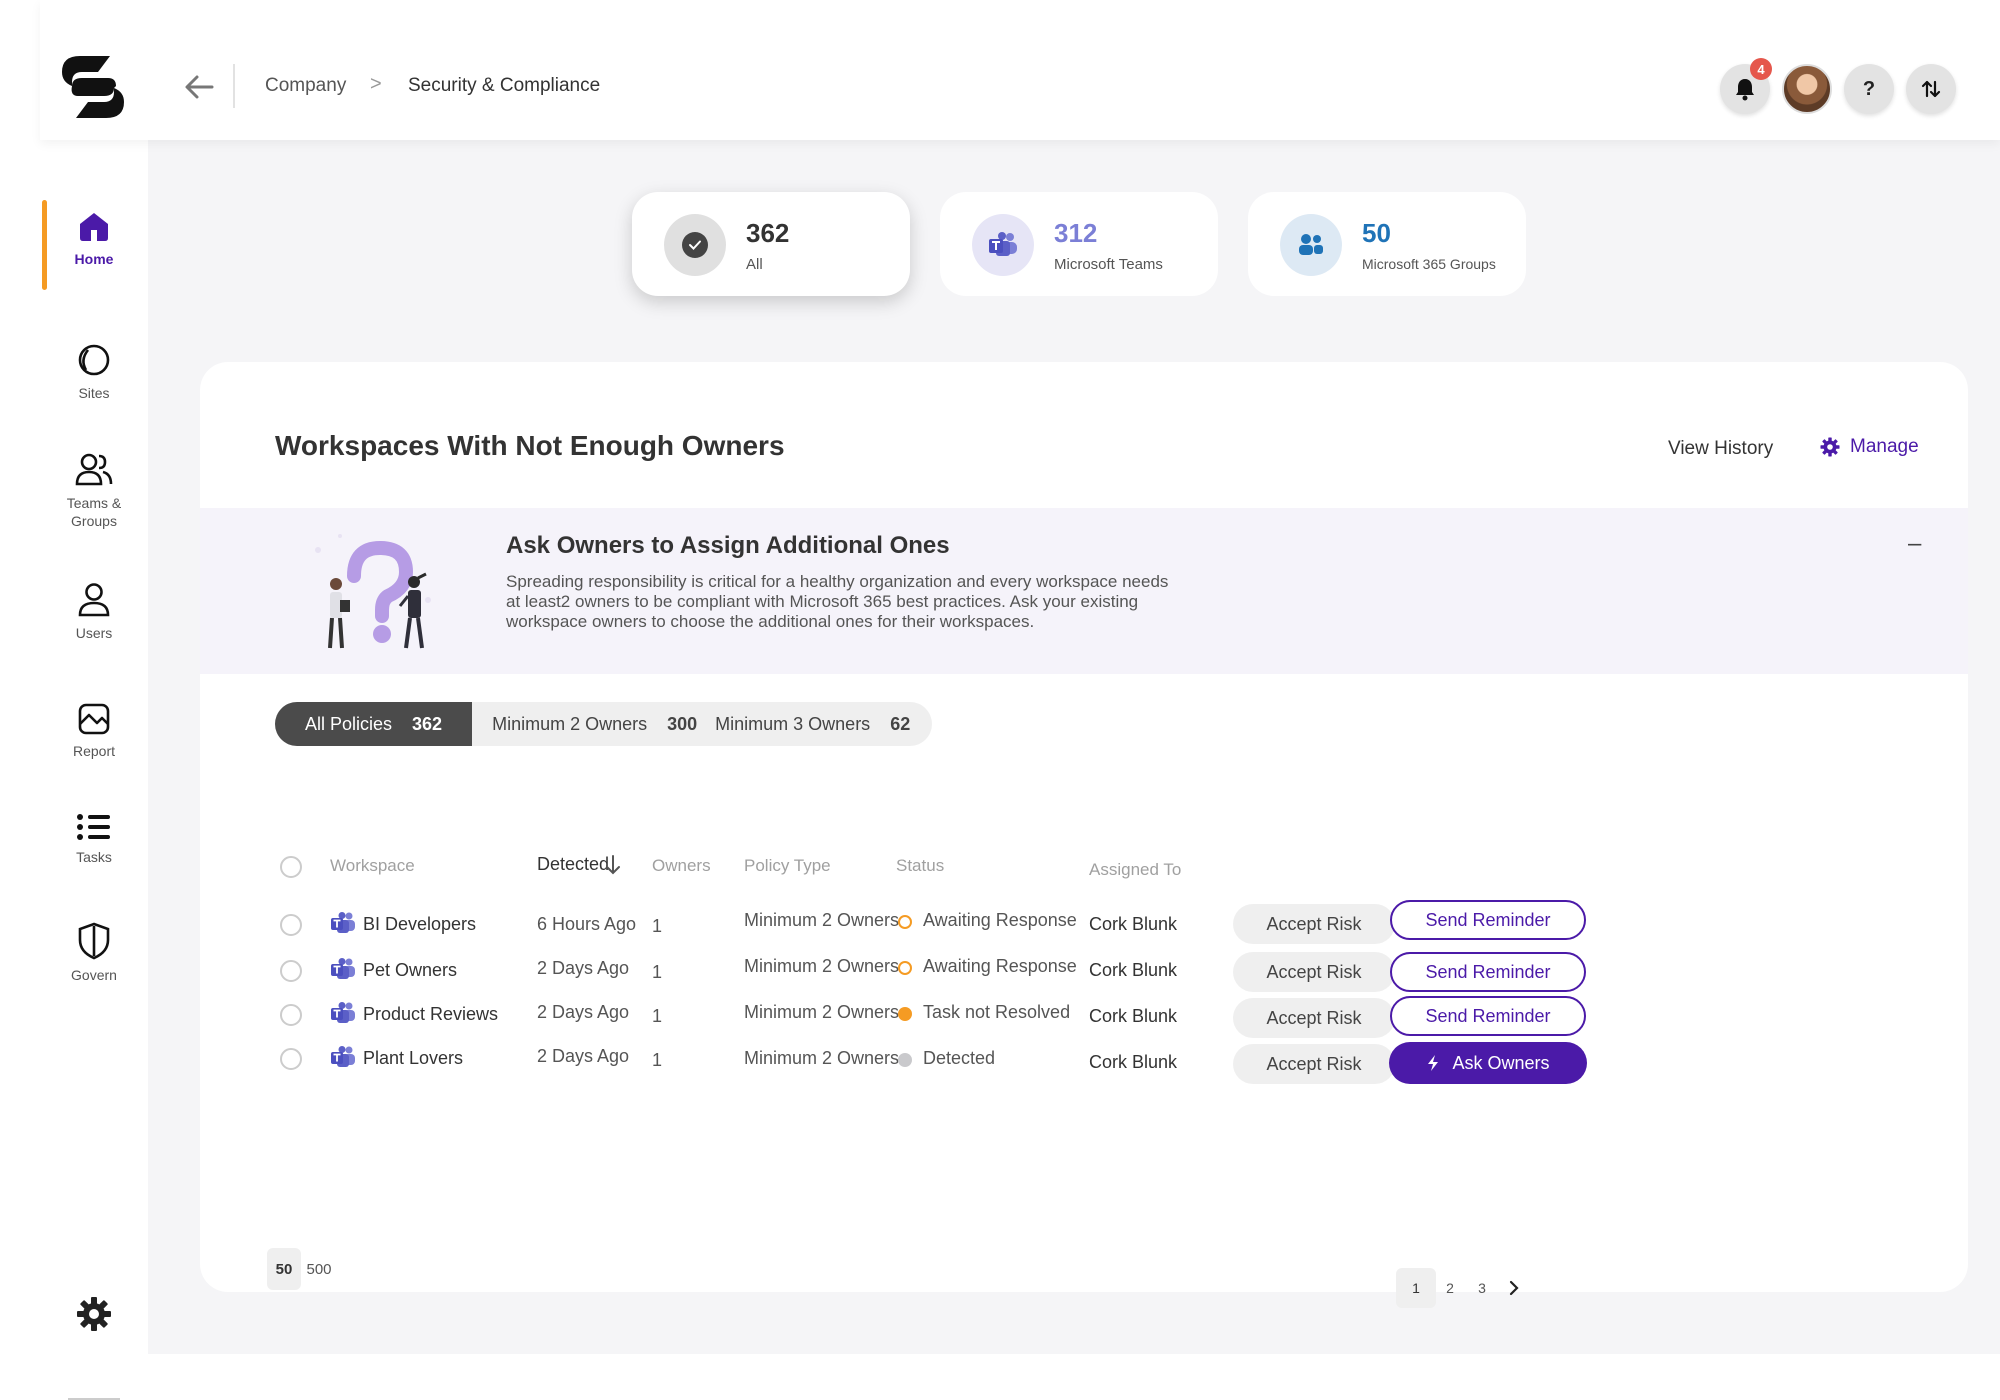 This screenshot has width=2000, height=1400. Describe the element at coordinates (504, 85) in the screenshot. I see `breadcrumb-current: Security & Compliance` at that location.